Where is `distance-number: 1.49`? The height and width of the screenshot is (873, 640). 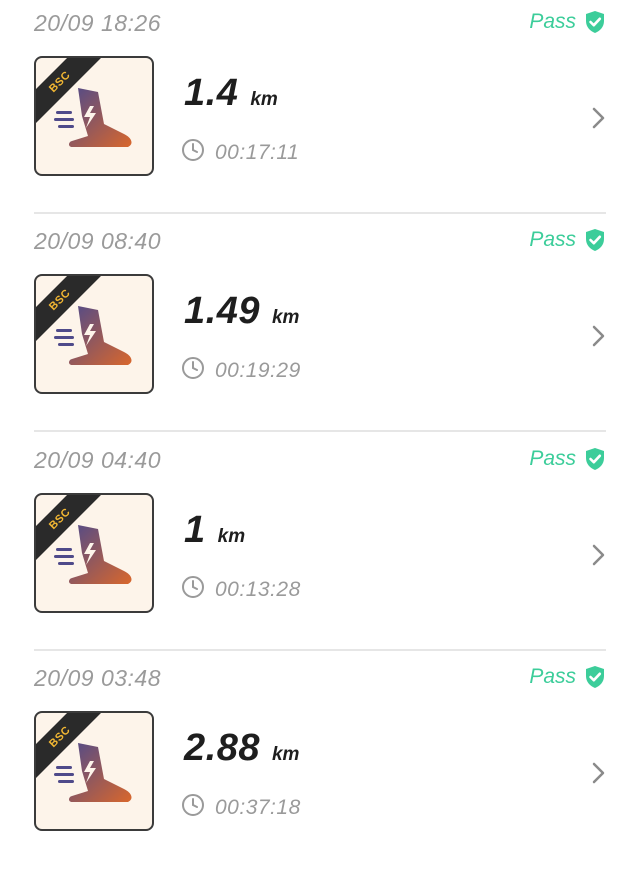 distance-number: 1.49 is located at coordinates (222, 311).